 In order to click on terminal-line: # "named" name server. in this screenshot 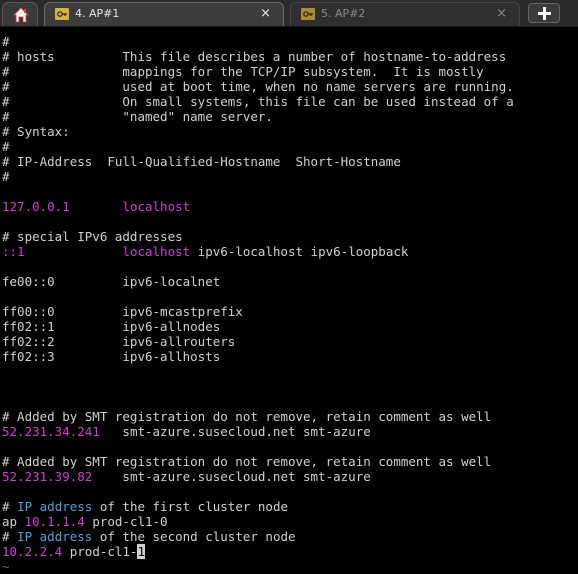, I will do `click(290, 116)`.